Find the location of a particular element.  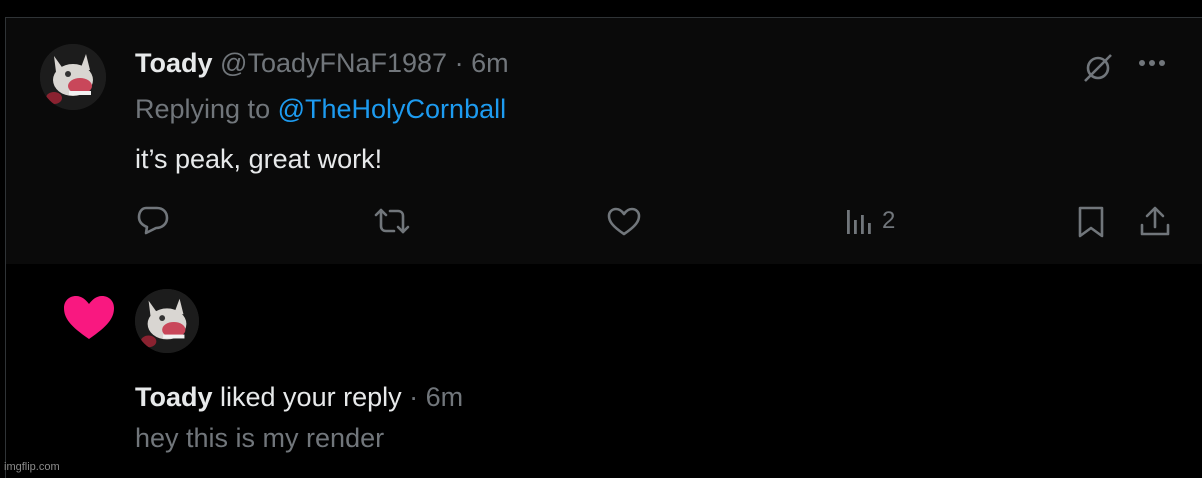

more-icon is located at coordinates (1152, 63).